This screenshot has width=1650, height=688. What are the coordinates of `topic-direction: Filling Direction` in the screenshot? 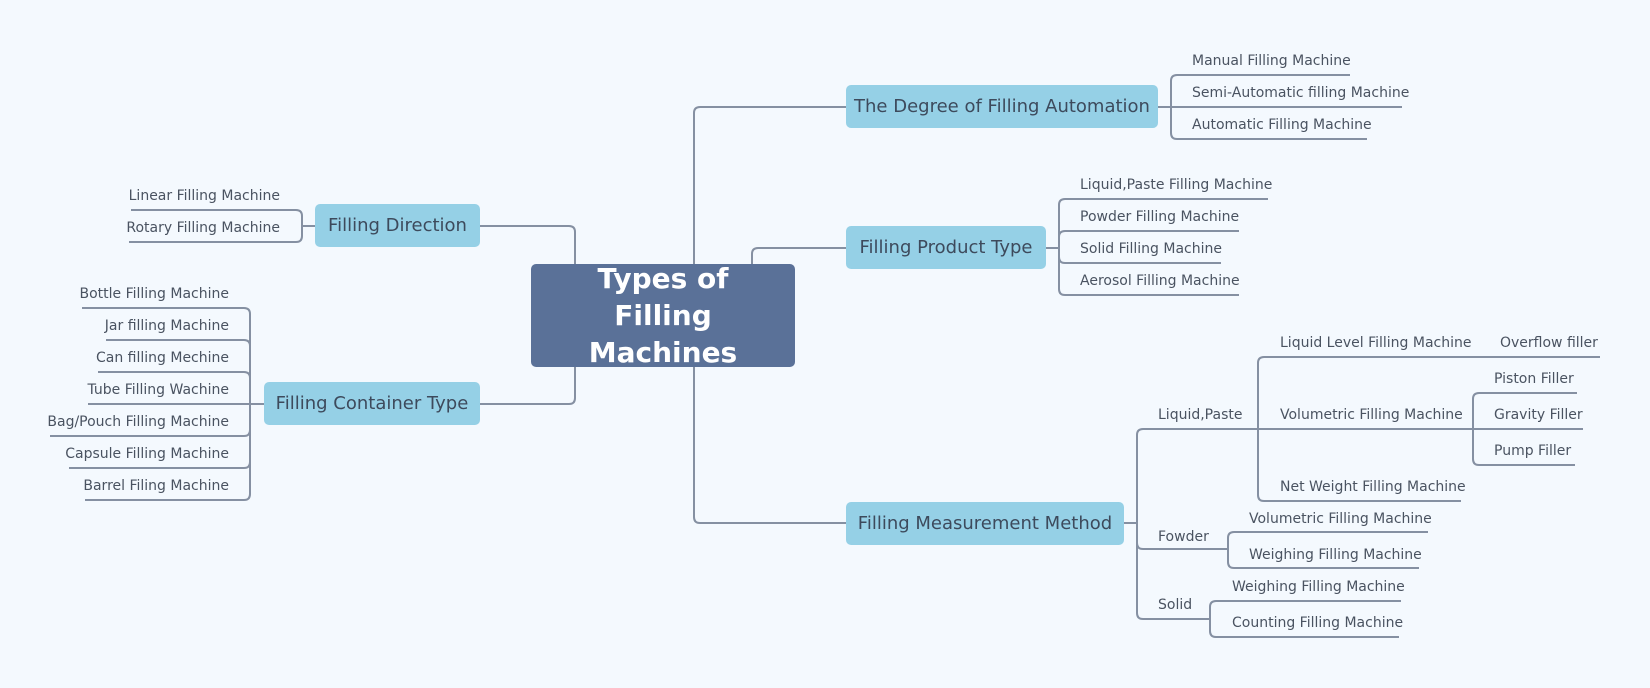 It's located at (397, 225).